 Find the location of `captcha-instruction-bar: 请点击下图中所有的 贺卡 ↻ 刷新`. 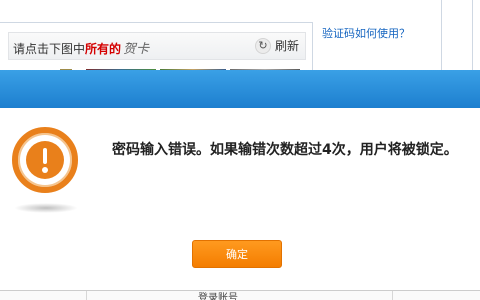

captcha-instruction-bar: 请点击下图中所有的 贺卡 ↻ 刷新 is located at coordinates (157, 46).